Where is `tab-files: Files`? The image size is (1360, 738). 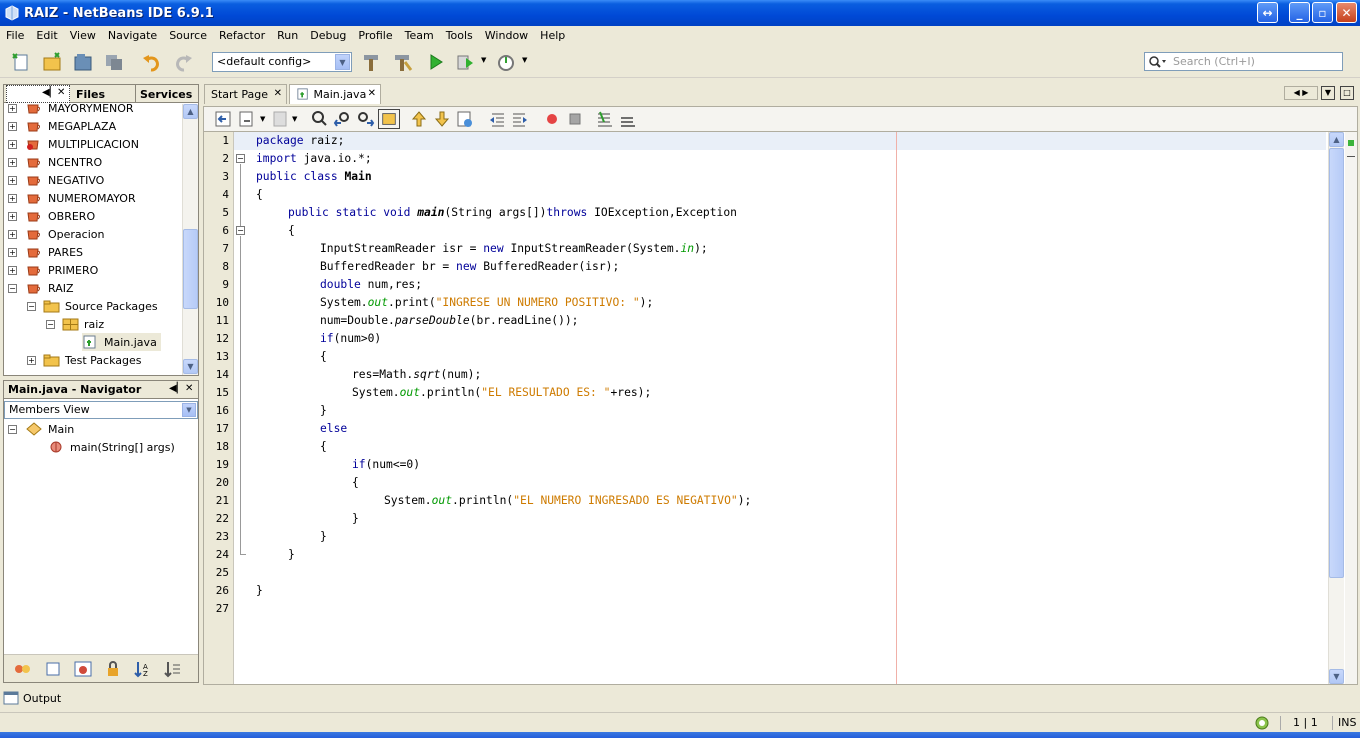 tab-files: Files is located at coordinates (102, 94).